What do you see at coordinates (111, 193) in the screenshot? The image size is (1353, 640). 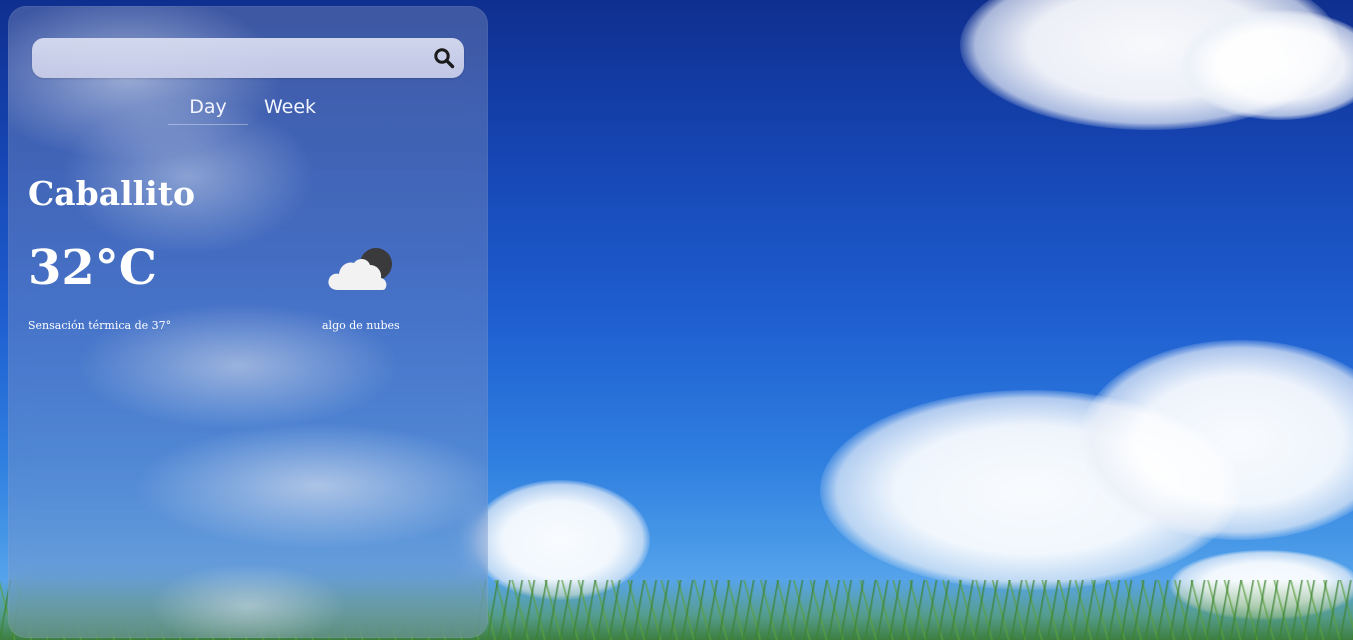 I see `city-name: Caballito` at bounding box center [111, 193].